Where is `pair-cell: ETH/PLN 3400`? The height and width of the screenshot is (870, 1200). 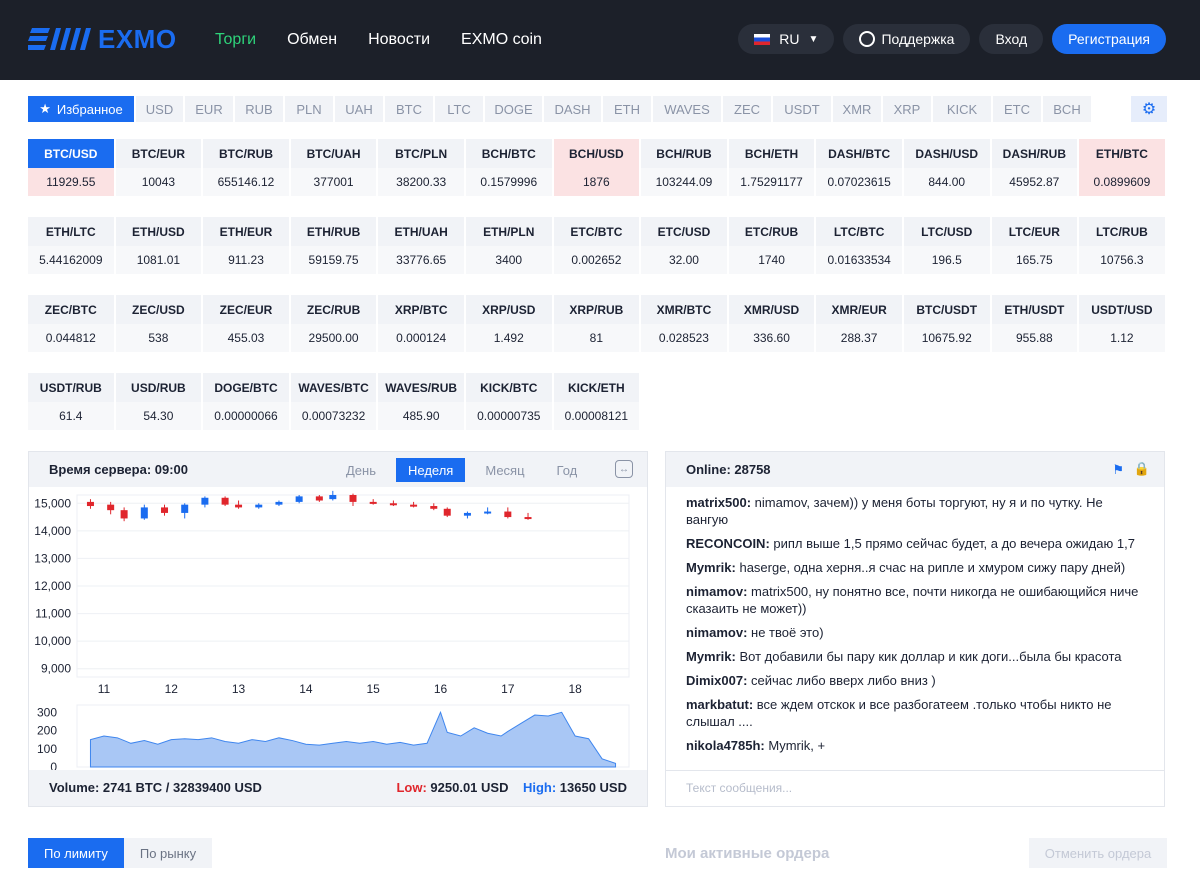 pair-cell: ETH/PLN 3400 is located at coordinates (508, 245).